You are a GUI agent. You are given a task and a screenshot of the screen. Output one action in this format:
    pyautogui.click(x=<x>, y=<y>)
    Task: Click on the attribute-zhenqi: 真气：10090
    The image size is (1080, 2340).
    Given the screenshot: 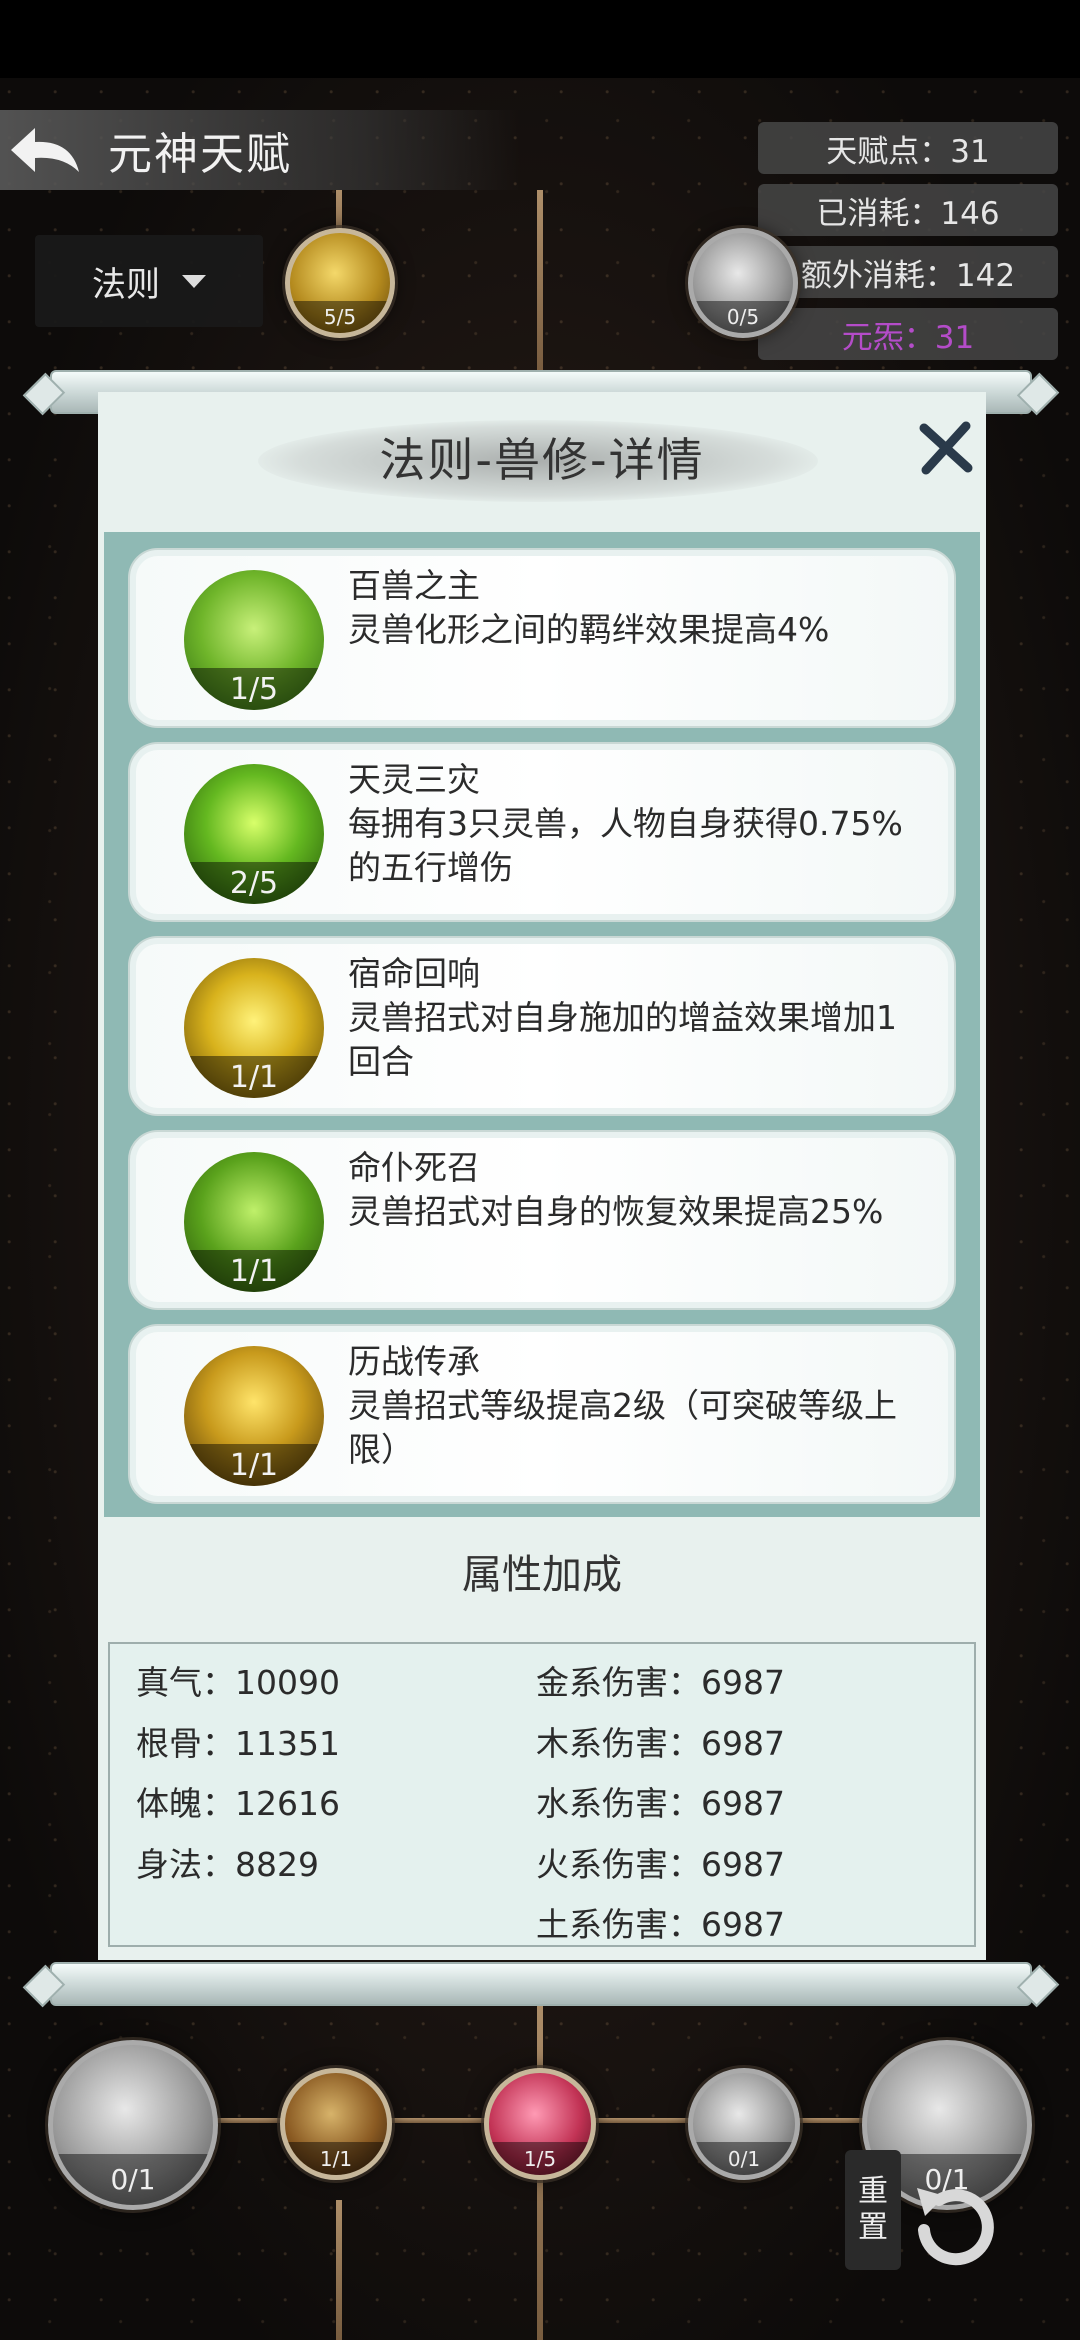 What is the action you would take?
    pyautogui.click(x=238, y=1683)
    